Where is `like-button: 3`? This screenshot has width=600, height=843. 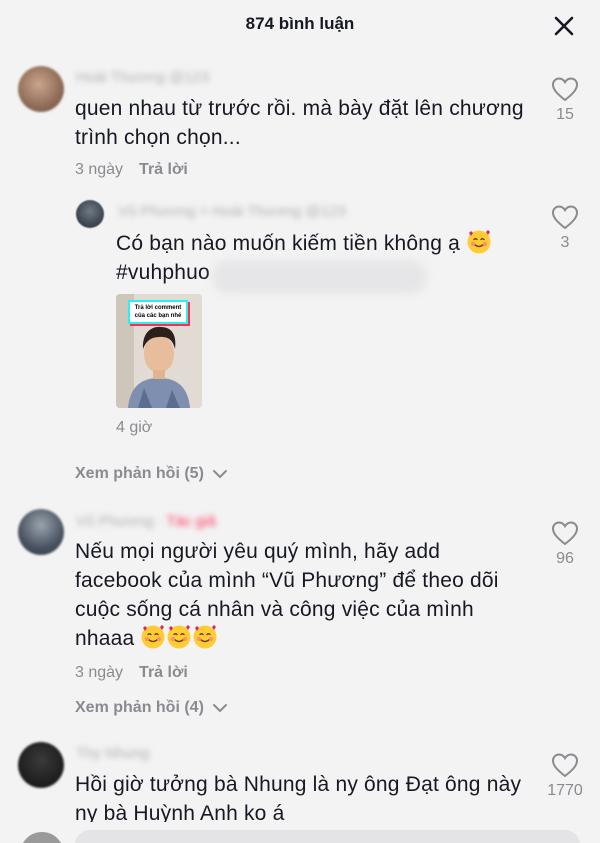
like-button: 3 is located at coordinates (565, 228).